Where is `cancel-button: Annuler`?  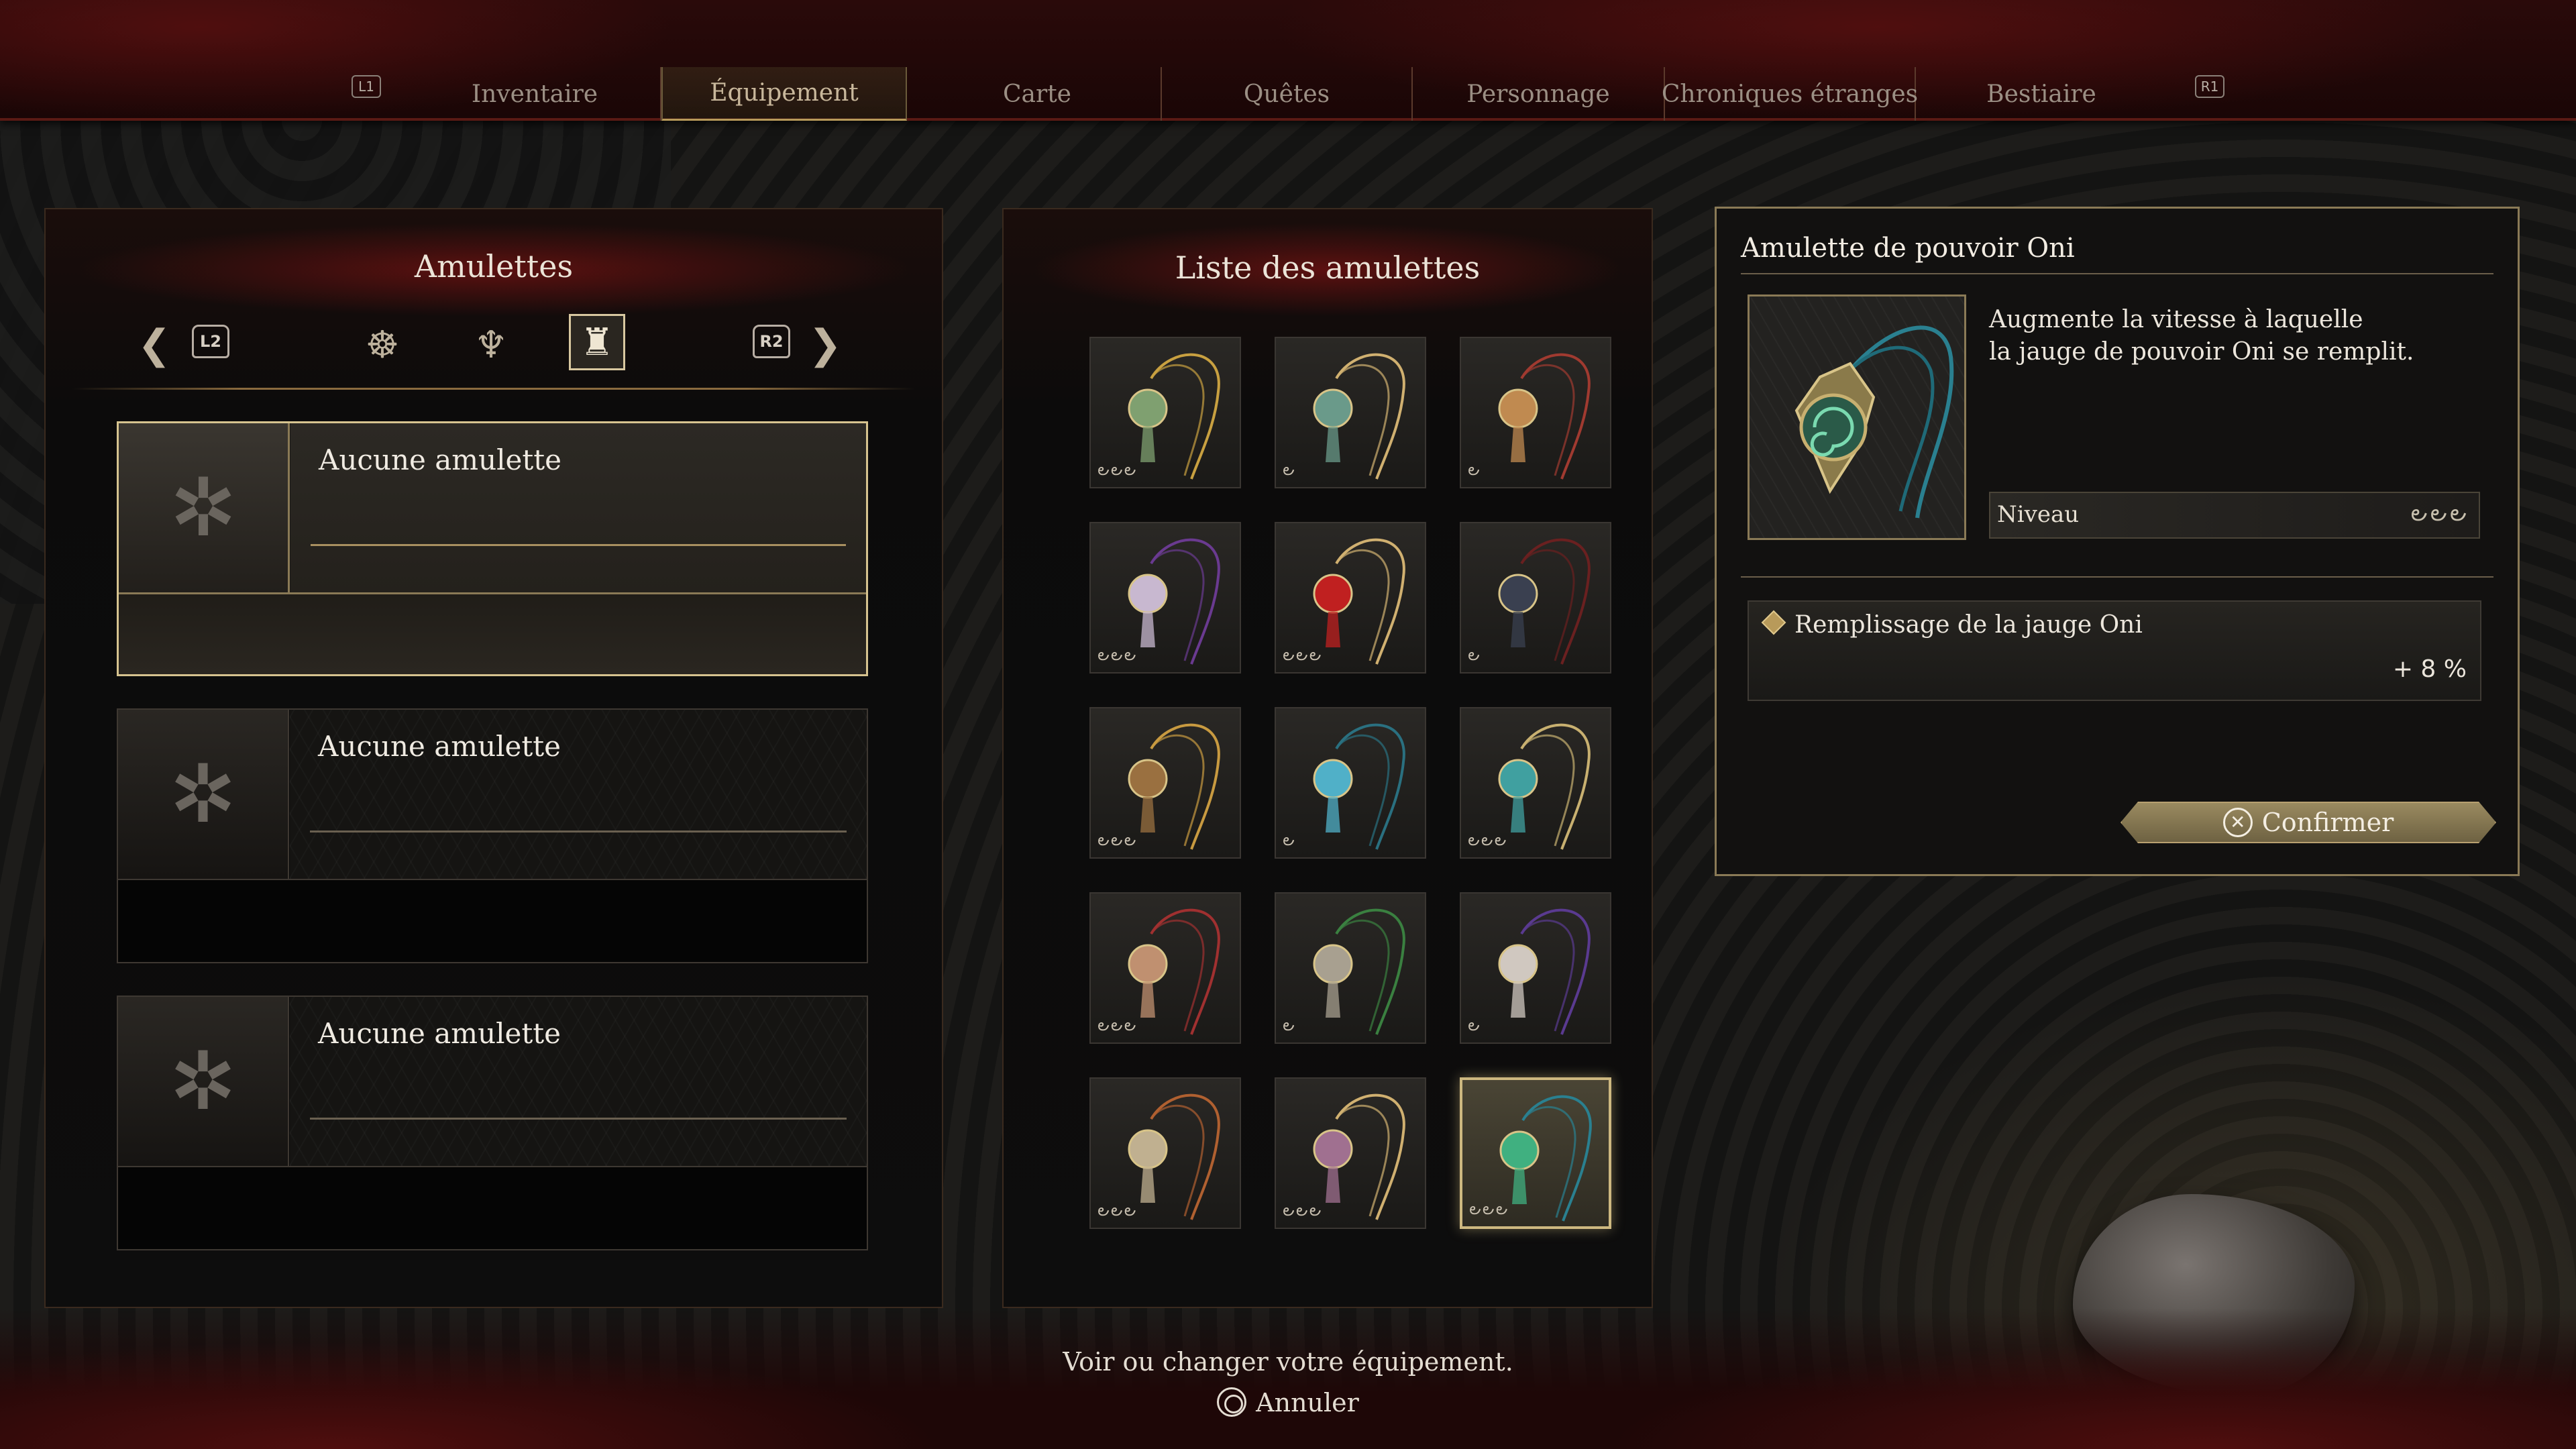
cancel-button: Annuler is located at coordinates (1288, 1402).